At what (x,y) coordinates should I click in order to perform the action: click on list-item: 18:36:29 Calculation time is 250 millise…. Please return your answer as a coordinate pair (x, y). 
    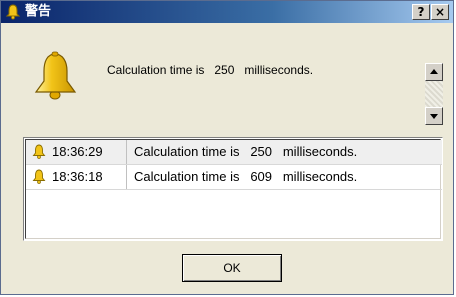
    Looking at the image, I should click on (234, 152).